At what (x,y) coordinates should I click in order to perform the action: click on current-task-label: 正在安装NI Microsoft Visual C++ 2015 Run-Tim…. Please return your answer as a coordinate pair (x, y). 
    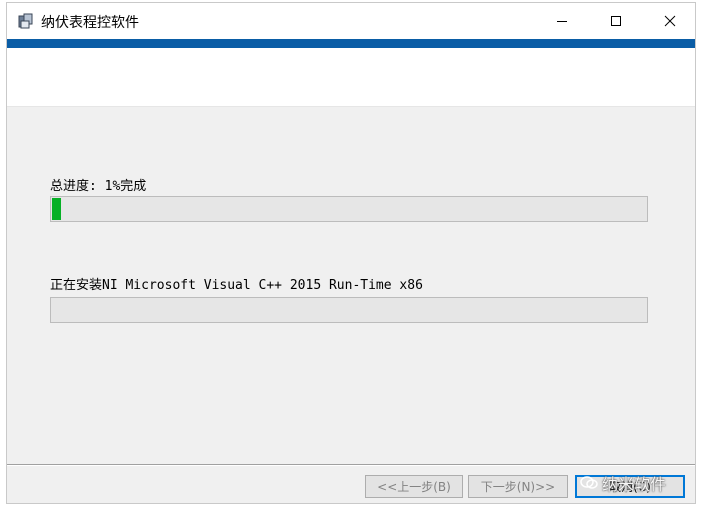
    Looking at the image, I should click on (236, 285).